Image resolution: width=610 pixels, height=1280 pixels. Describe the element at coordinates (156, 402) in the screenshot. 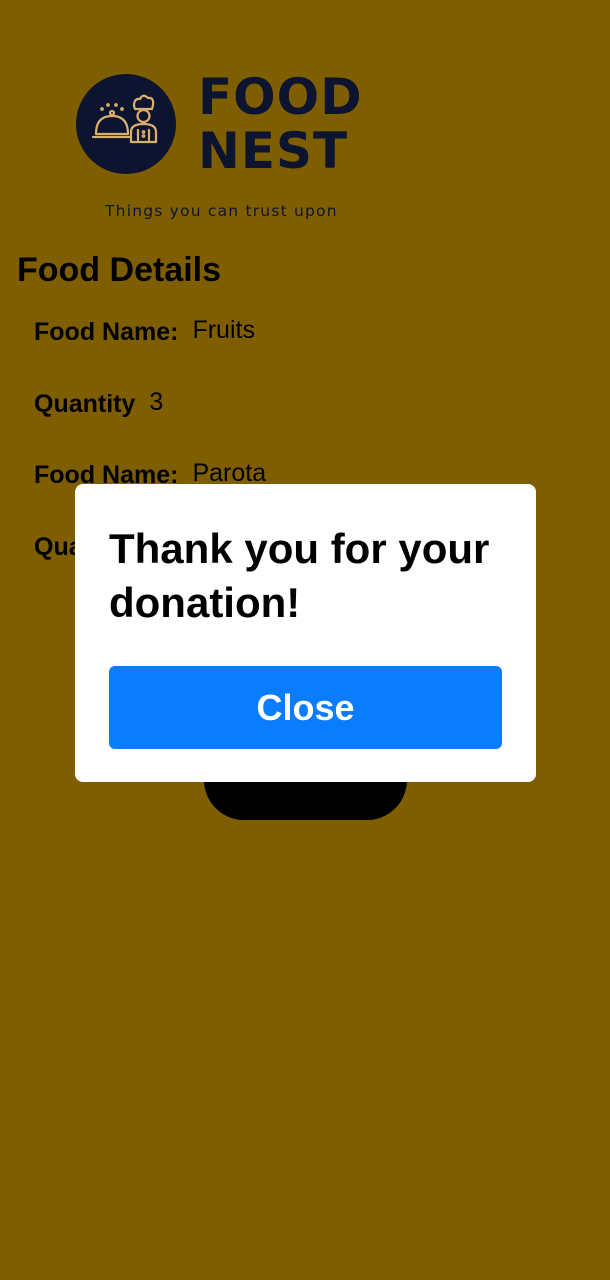

I see `detail-value: 3` at that location.